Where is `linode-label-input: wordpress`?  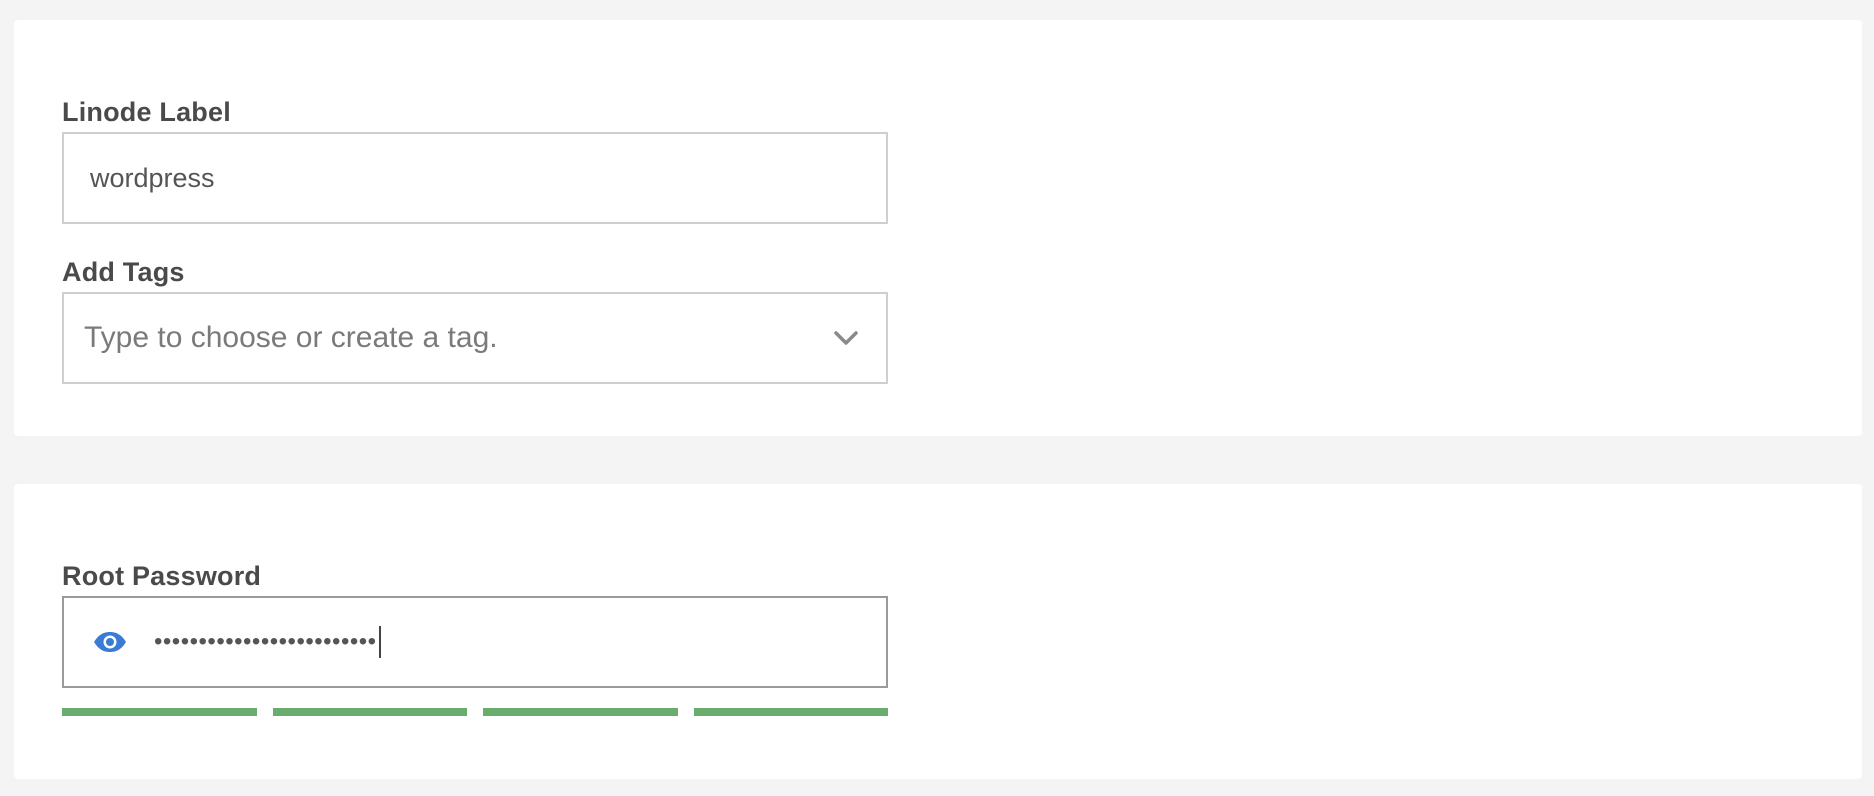 linode-label-input: wordpress is located at coordinates (475, 178).